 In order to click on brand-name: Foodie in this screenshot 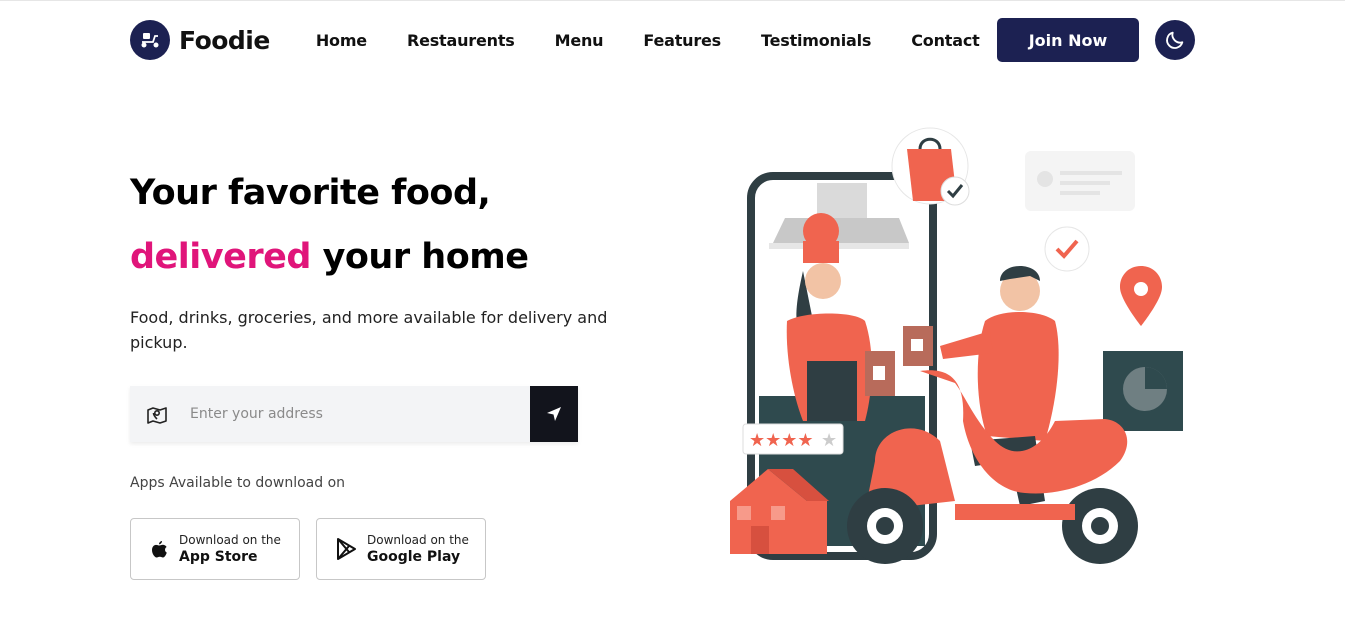, I will do `click(224, 40)`.